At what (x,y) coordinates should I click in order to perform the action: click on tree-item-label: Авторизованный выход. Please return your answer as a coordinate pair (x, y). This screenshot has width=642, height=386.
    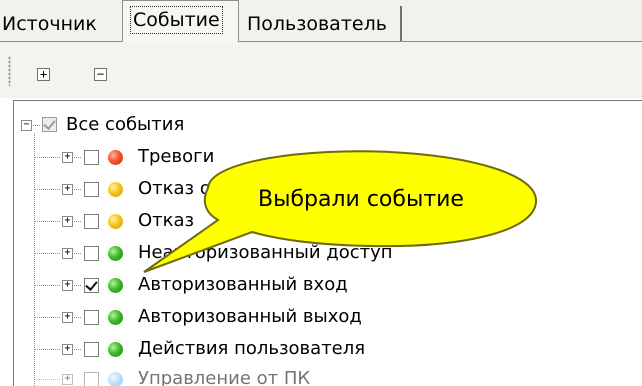
    Looking at the image, I should click on (250, 316).